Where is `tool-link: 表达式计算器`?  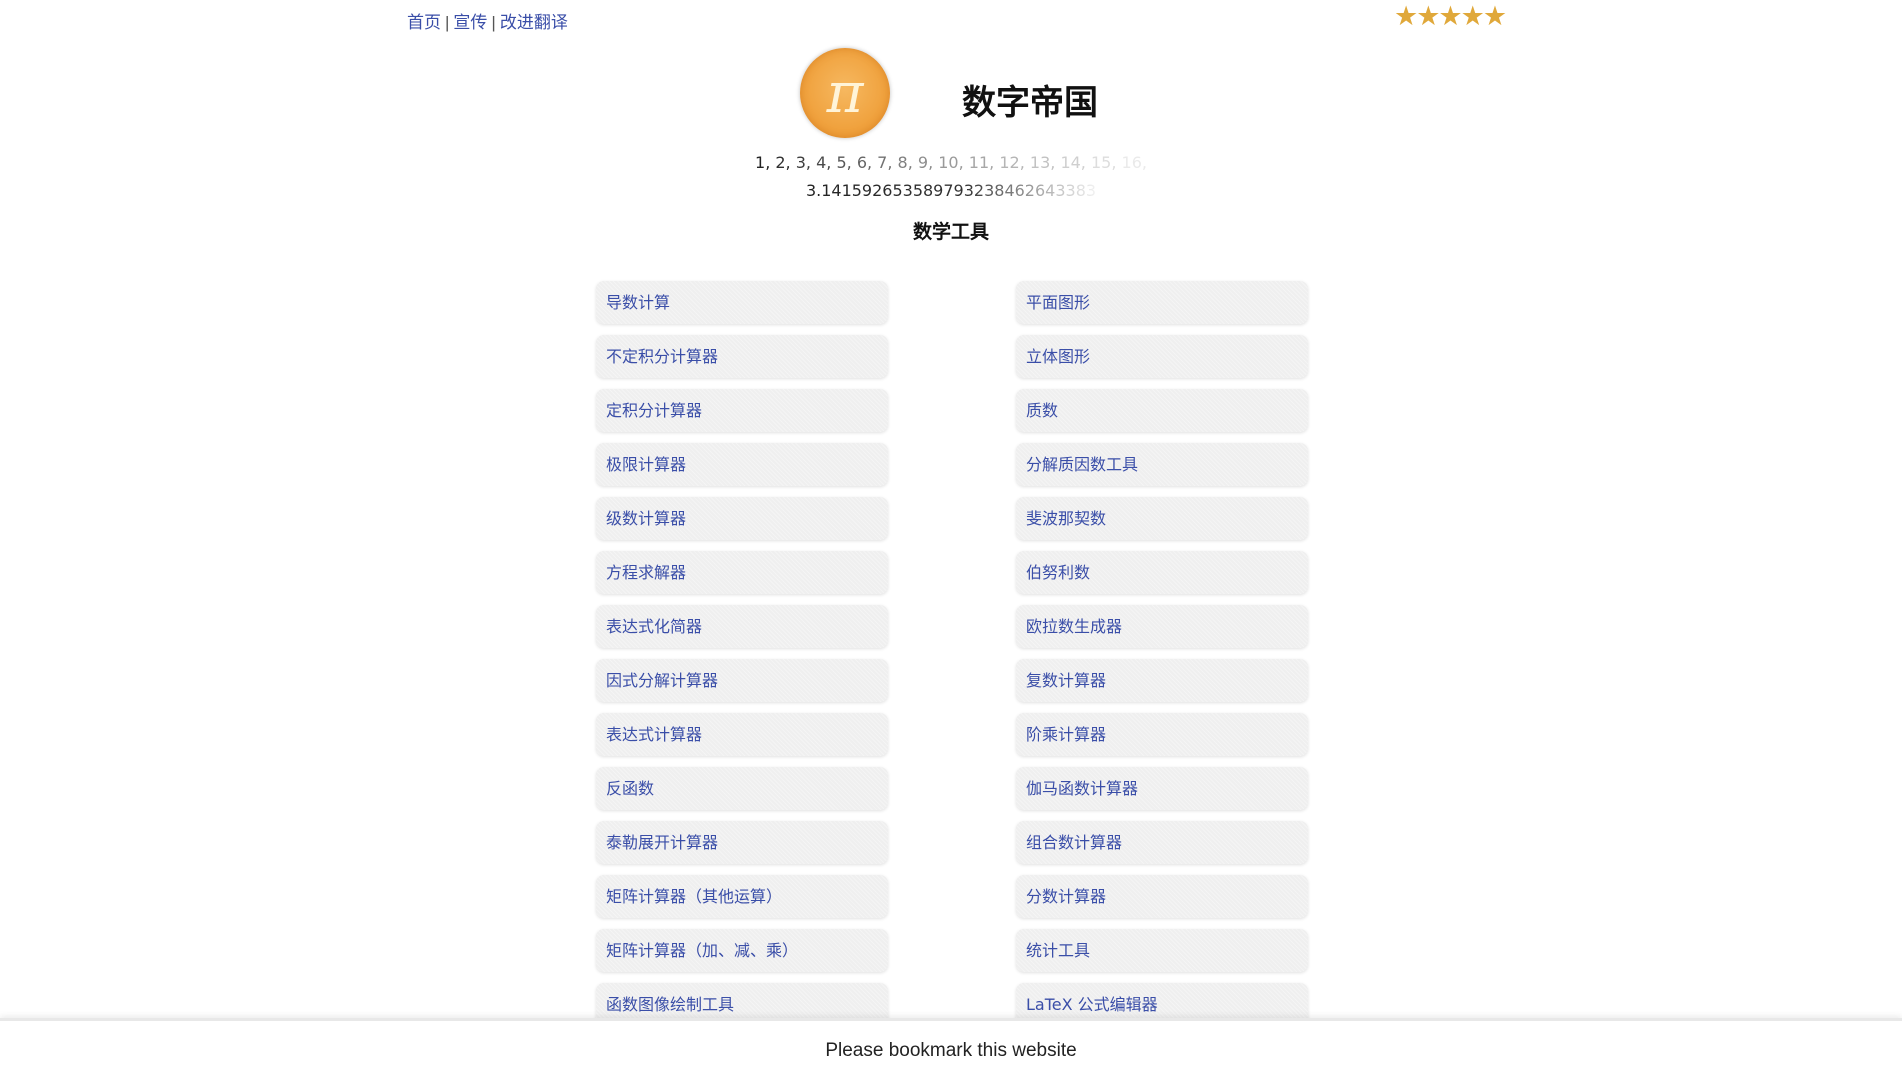 tool-link: 表达式计算器 is located at coordinates (742, 734).